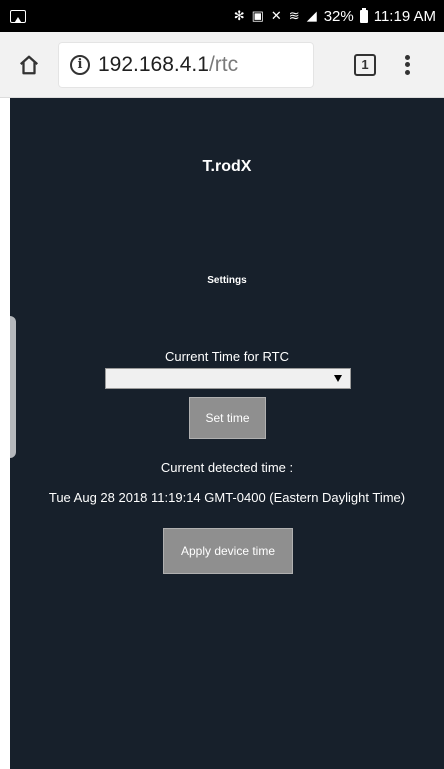 The height and width of the screenshot is (769, 444). I want to click on side-panel-handle, so click(13, 387).